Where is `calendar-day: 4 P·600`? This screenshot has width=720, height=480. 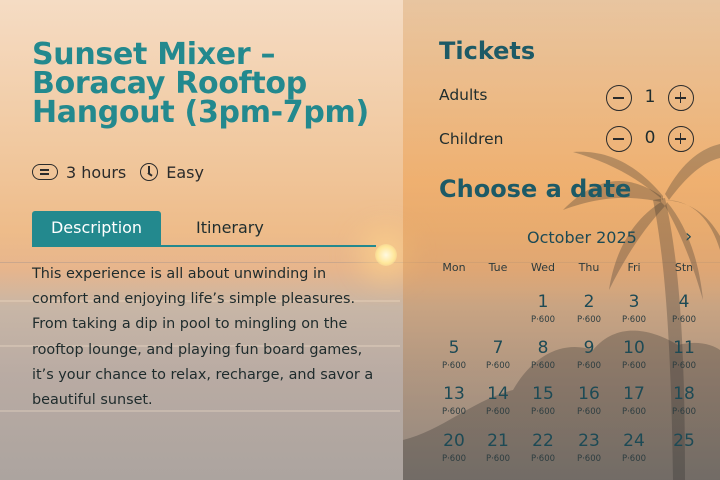
calendar-day: 4 P·600 is located at coordinates (684, 312).